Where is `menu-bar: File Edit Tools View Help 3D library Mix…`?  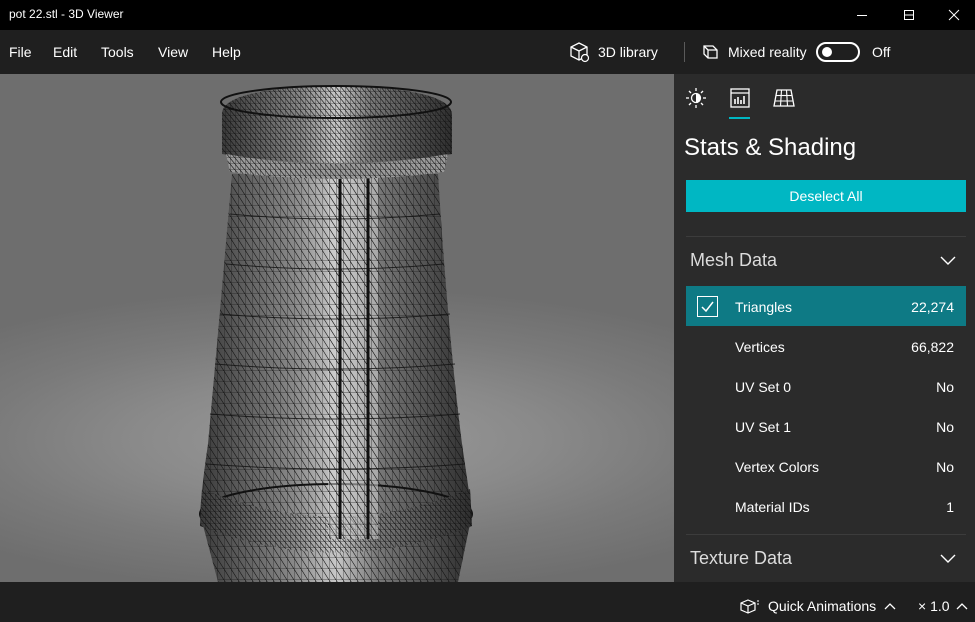 menu-bar: File Edit Tools View Help 3D library Mix… is located at coordinates (487, 52).